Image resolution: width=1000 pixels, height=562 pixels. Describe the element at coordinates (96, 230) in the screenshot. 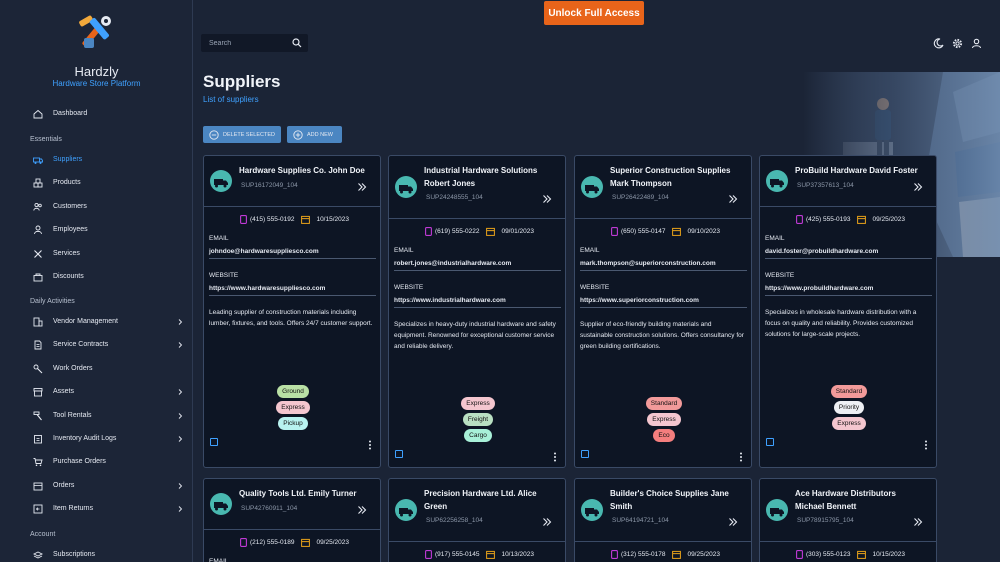

I see `sidebar-item-employees: Employees` at that location.